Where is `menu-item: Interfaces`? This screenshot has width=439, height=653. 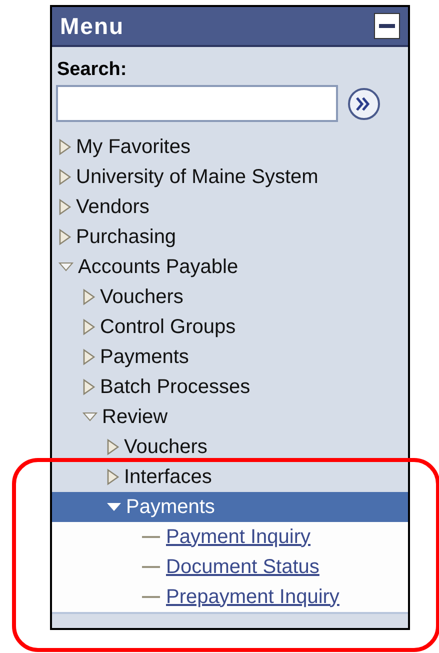
menu-item: Interfaces is located at coordinates (230, 477).